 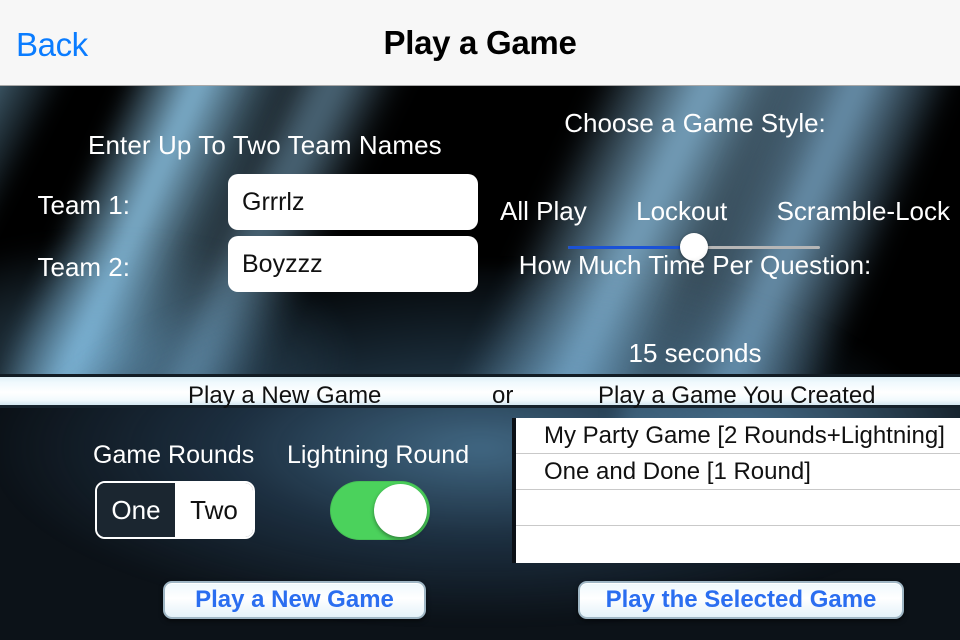 What do you see at coordinates (353, 202) in the screenshot?
I see `team1-input` at bounding box center [353, 202].